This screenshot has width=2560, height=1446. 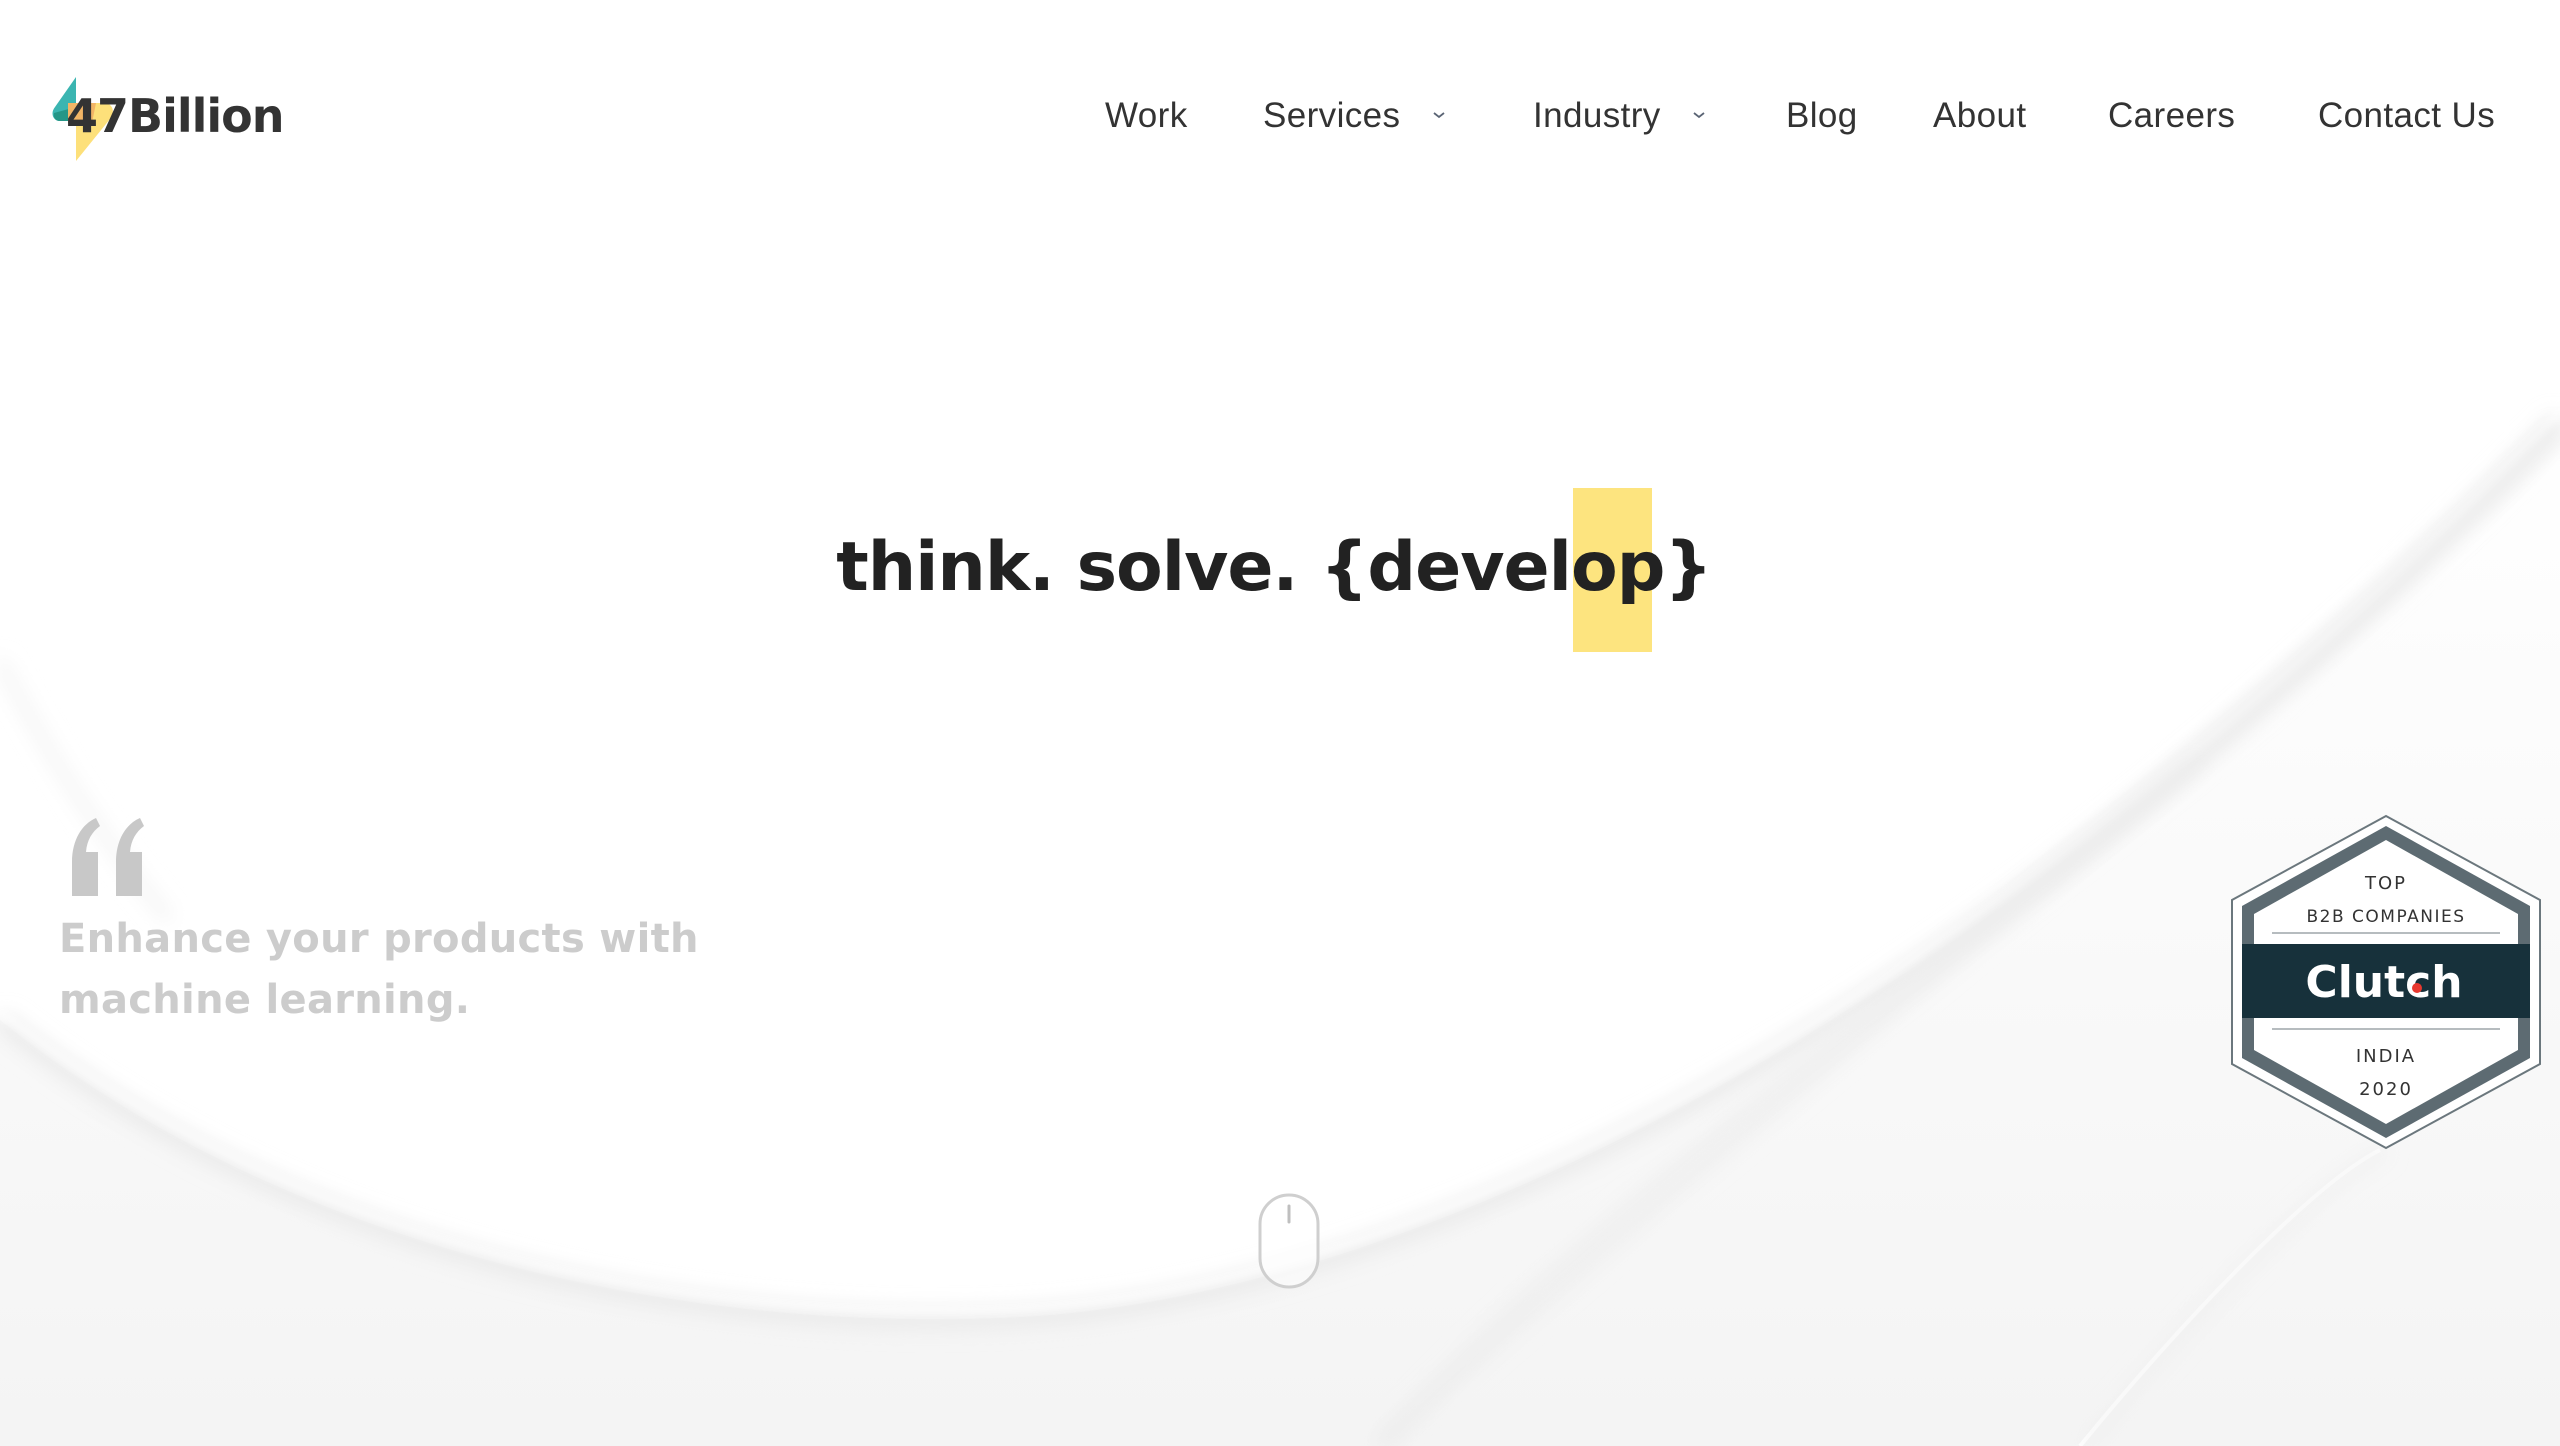 I want to click on nav-item-industry: Industry, so click(x=1597, y=116).